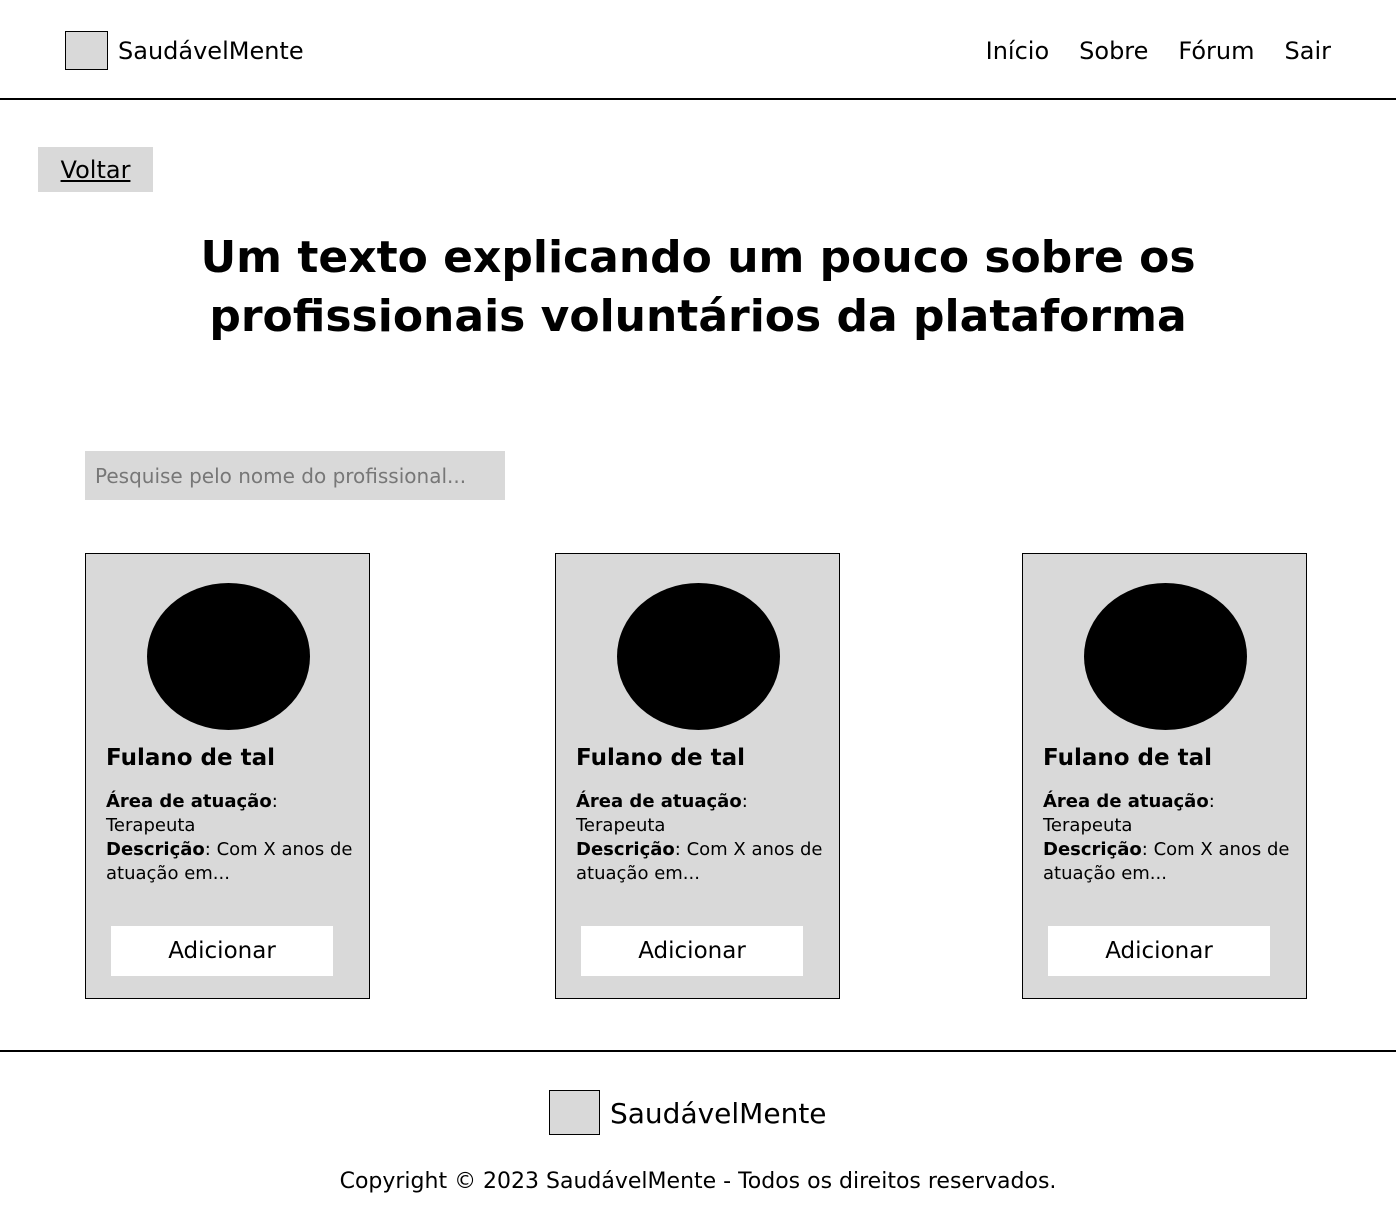 This screenshot has height=1225, width=1396. What do you see at coordinates (1216, 51) in the screenshot?
I see `nav-link-forum: Fórum` at bounding box center [1216, 51].